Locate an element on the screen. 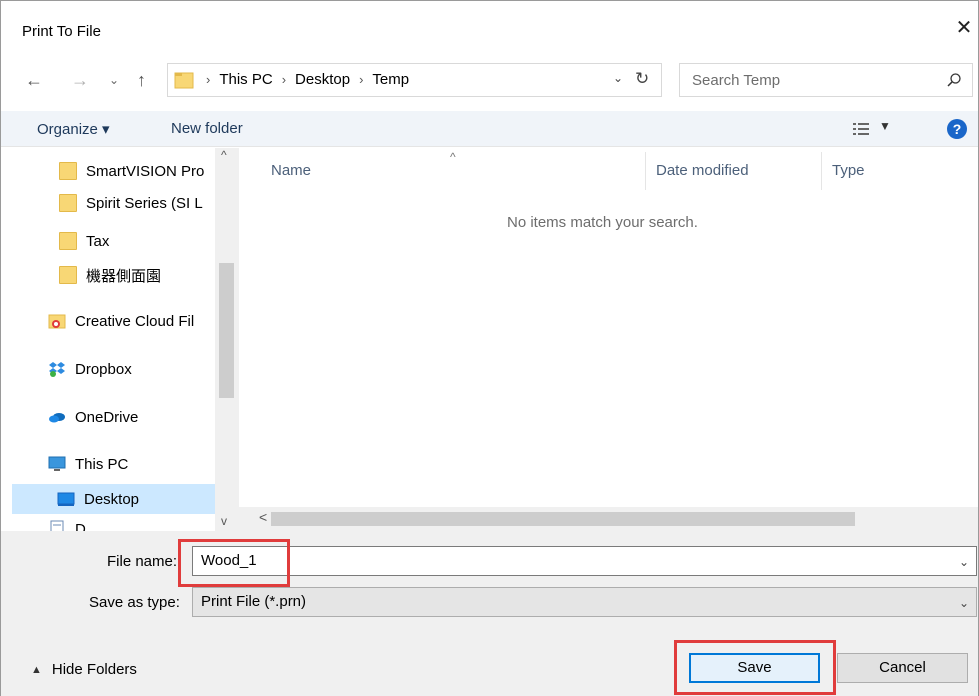 The width and height of the screenshot is (979, 696). breadcrumb-temp: Temp is located at coordinates (390, 79).